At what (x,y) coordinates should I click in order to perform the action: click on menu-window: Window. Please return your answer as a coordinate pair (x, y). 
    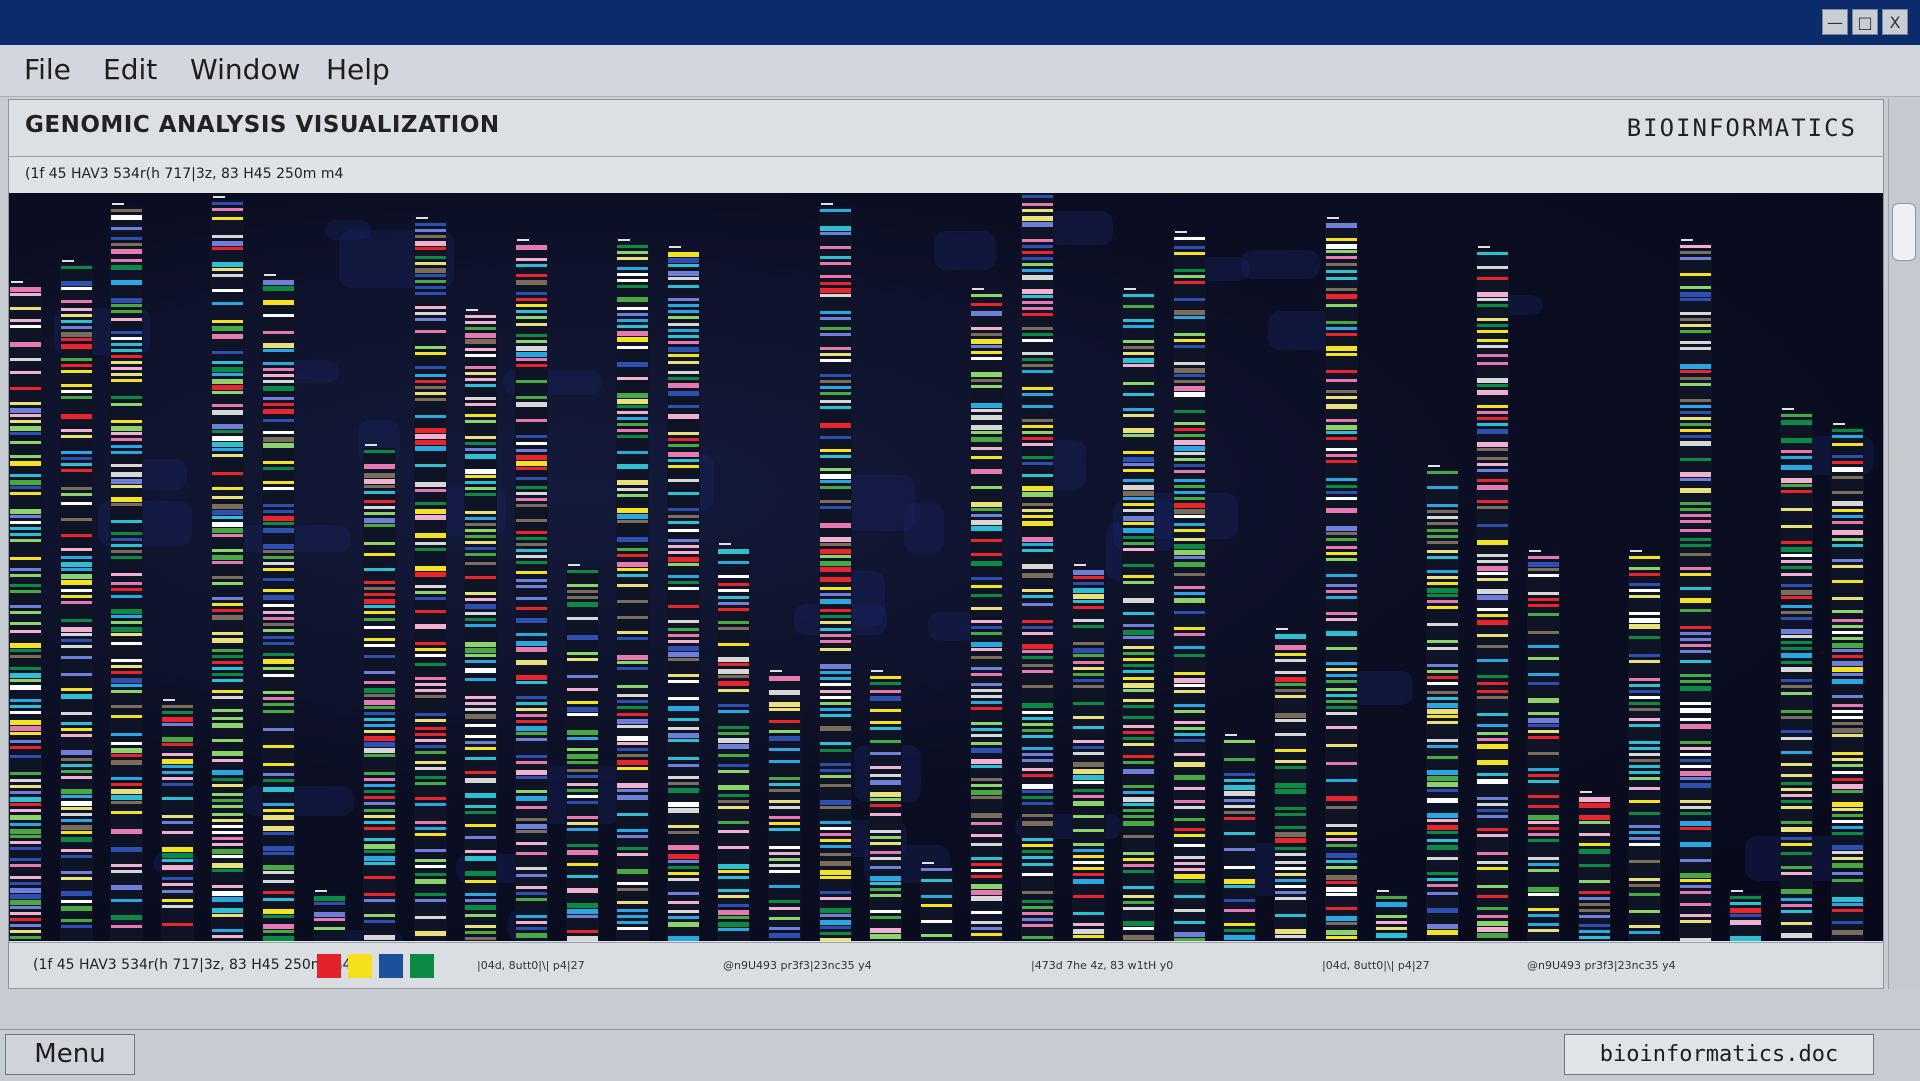
    Looking at the image, I should click on (245, 69).